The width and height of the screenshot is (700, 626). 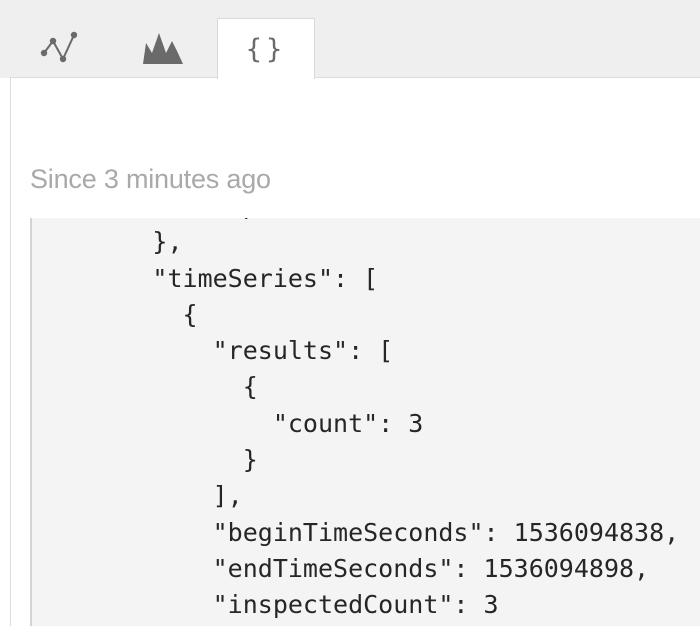 I want to click on tab-area-chart, so click(x=163, y=48).